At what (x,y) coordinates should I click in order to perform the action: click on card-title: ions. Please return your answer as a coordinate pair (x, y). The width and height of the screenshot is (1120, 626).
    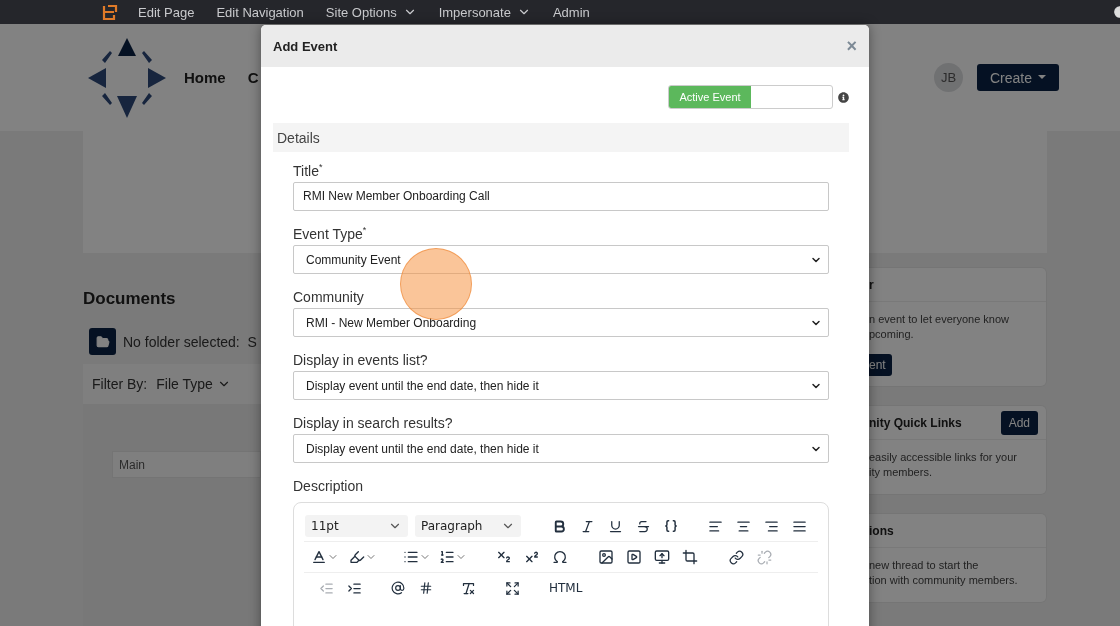
    Looking at the image, I should click on (881, 530).